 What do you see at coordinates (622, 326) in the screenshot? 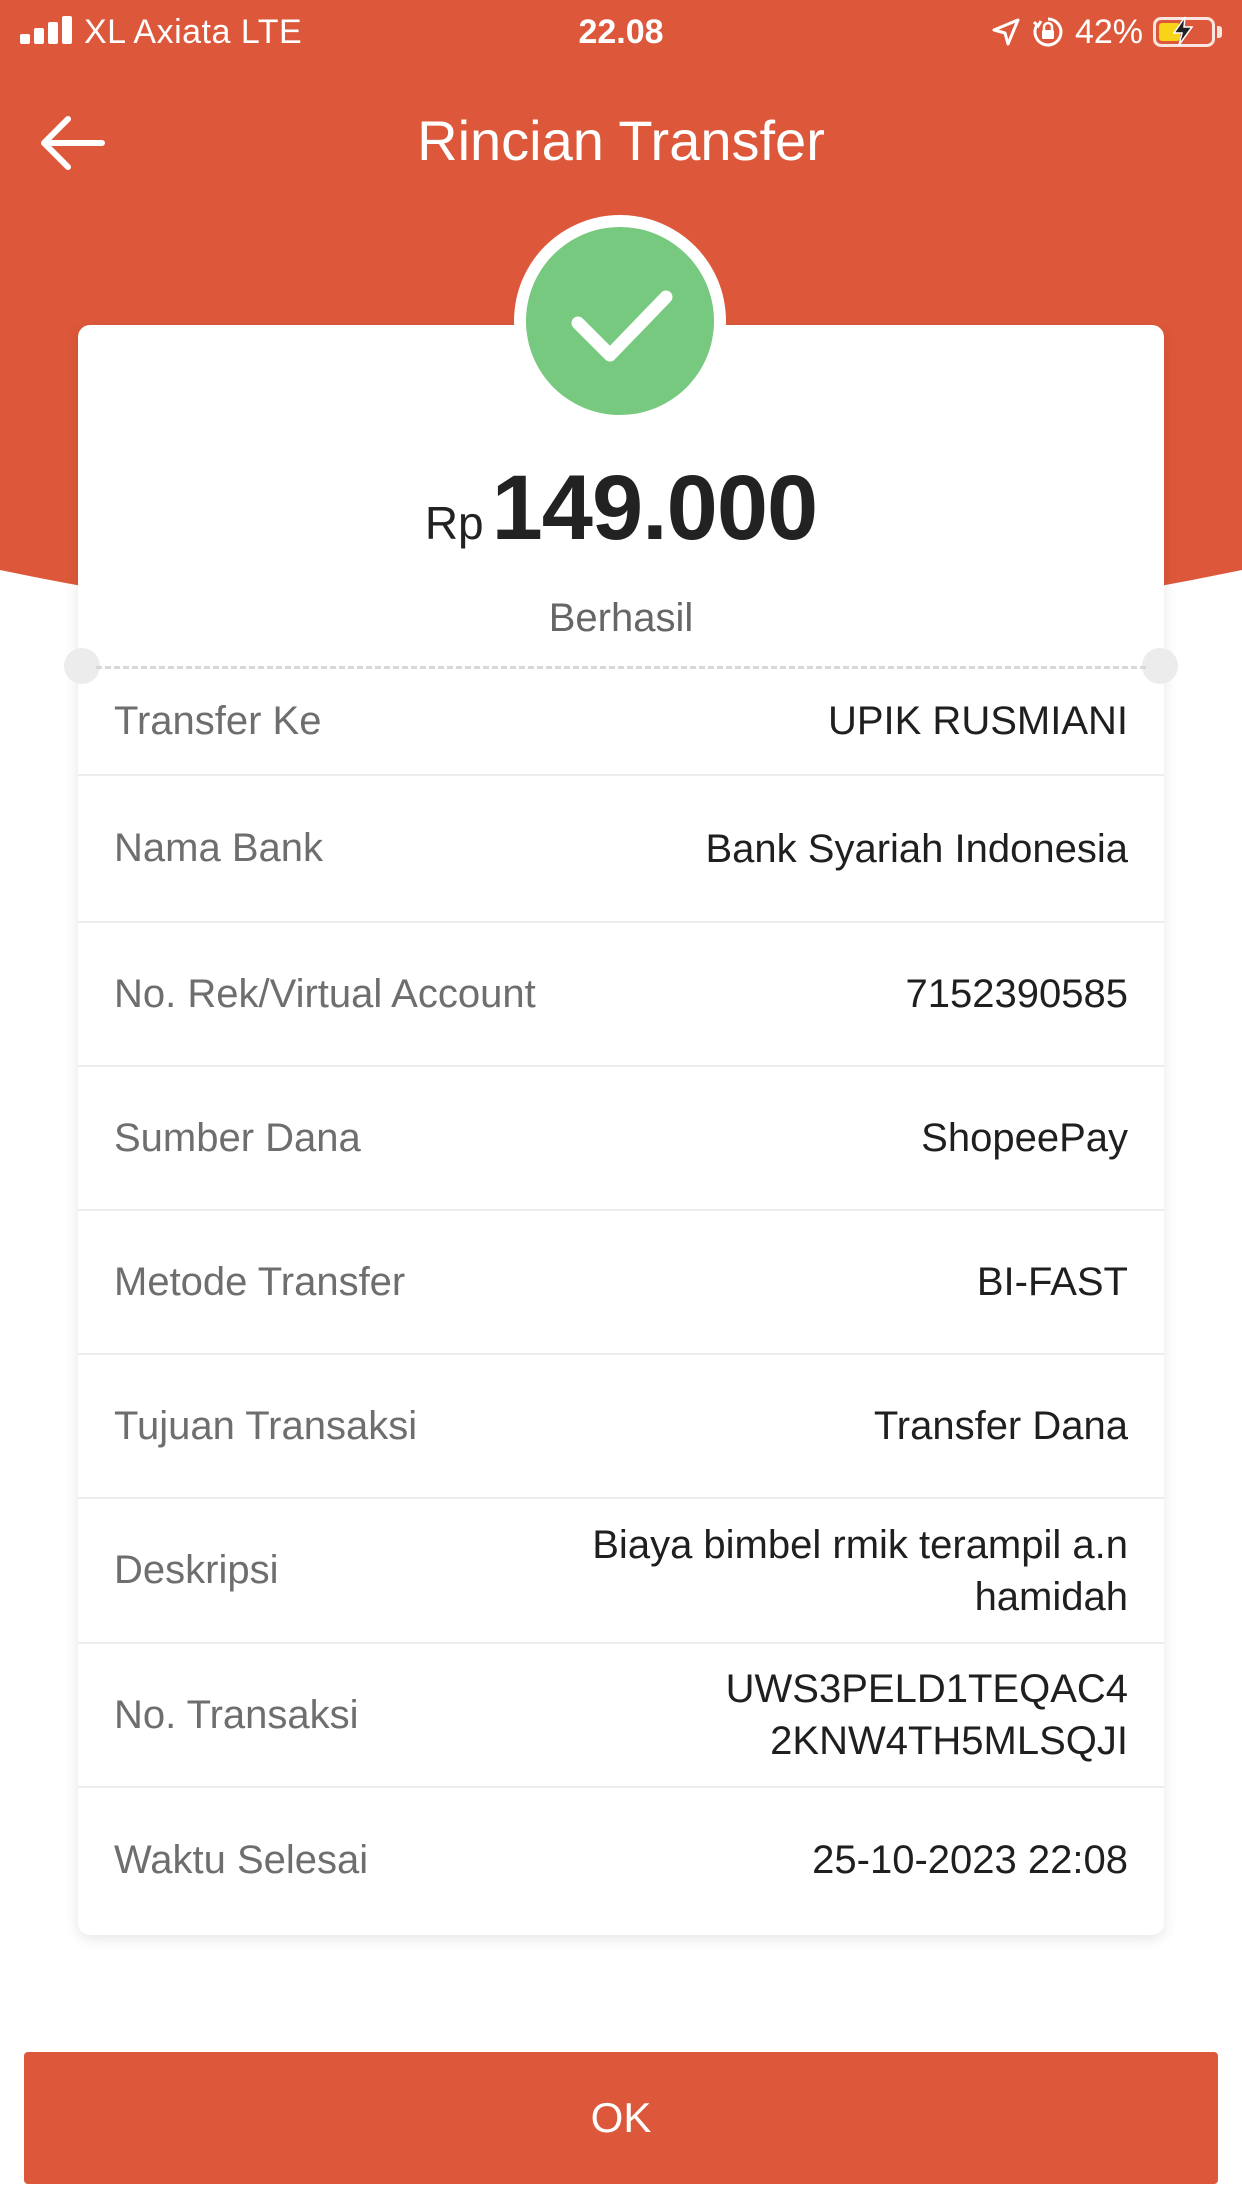
I see `checkmark-icon` at bounding box center [622, 326].